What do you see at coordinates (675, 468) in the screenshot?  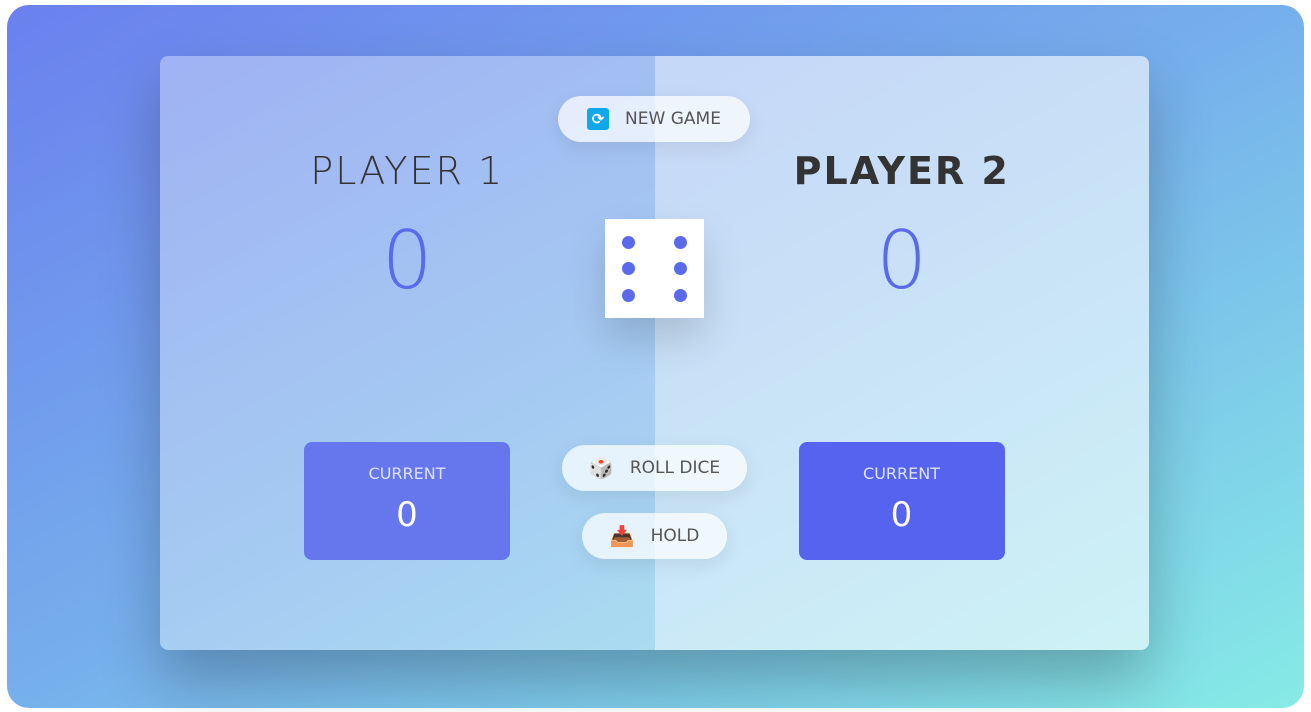 I see `roll-dice-label: ROLL DICE` at bounding box center [675, 468].